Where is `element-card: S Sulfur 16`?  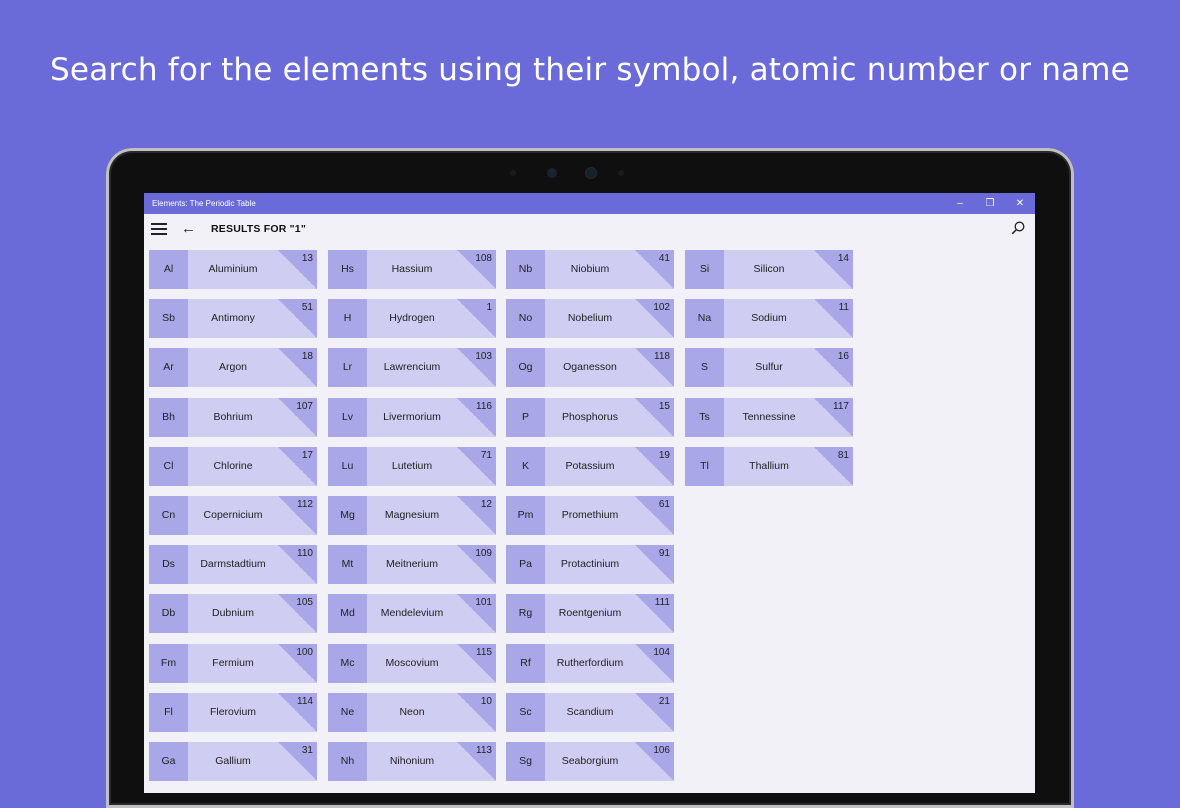
element-card: S Sulfur 16 is located at coordinates (769, 367).